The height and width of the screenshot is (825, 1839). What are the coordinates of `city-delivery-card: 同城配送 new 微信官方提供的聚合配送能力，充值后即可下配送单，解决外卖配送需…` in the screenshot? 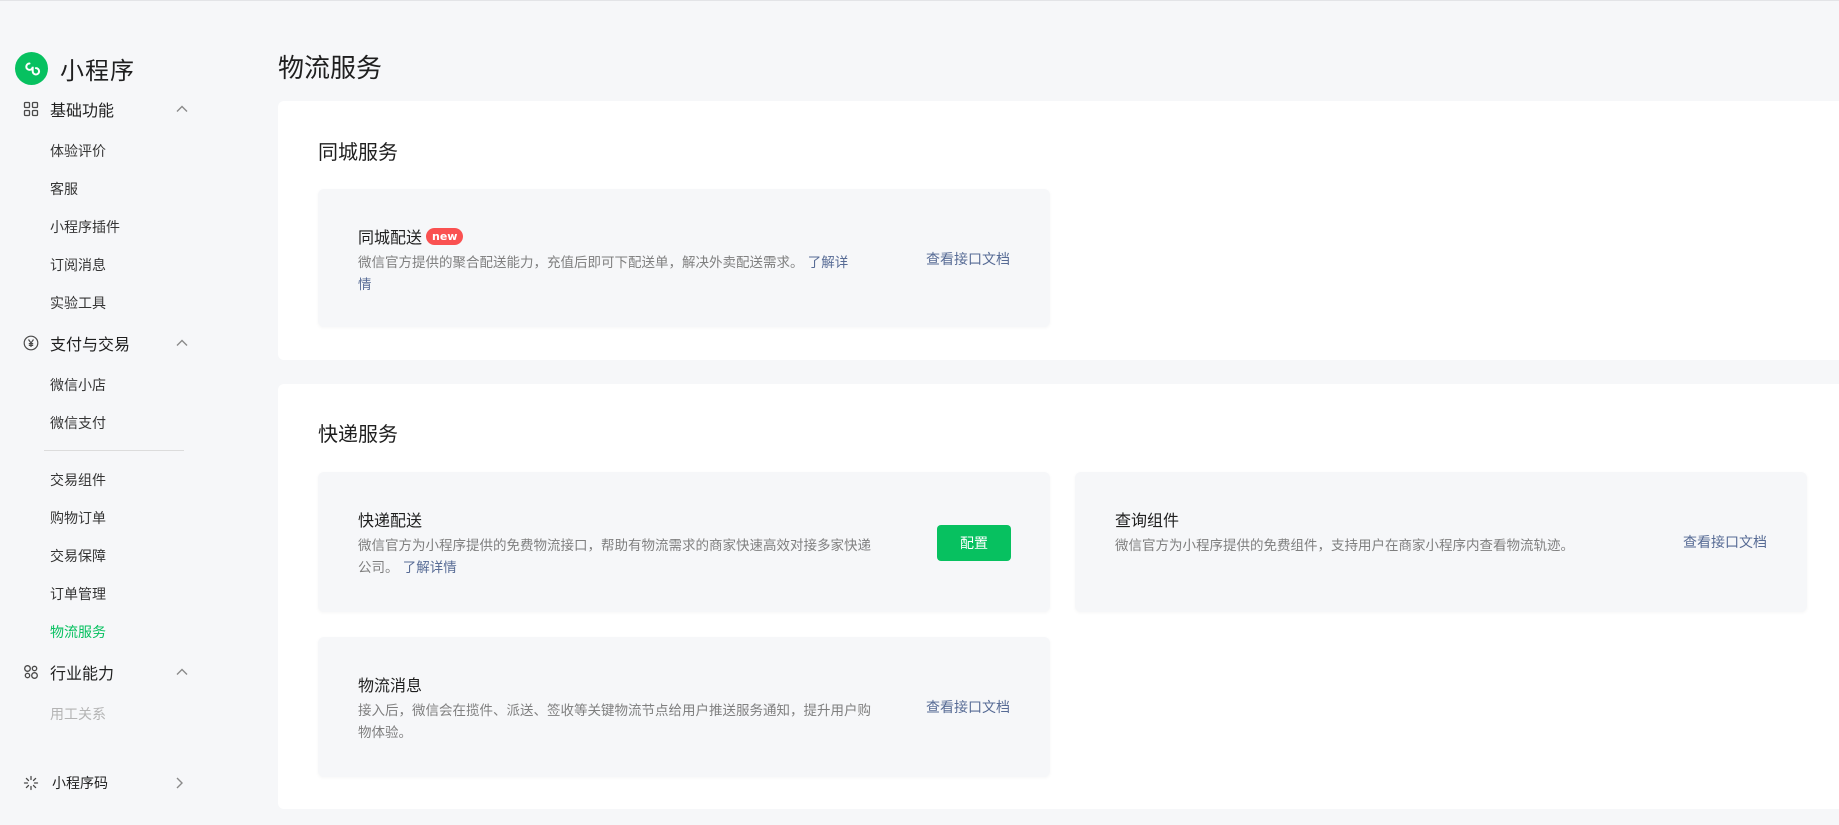 It's located at (684, 258).